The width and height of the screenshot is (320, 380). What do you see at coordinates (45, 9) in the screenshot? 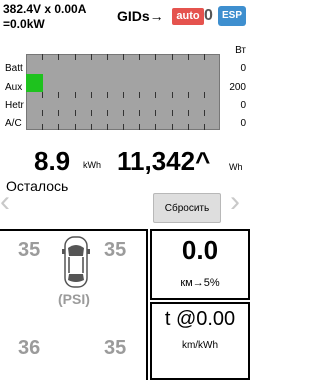
I see `voltage-current-text: 382.4V x 0.00A` at bounding box center [45, 9].